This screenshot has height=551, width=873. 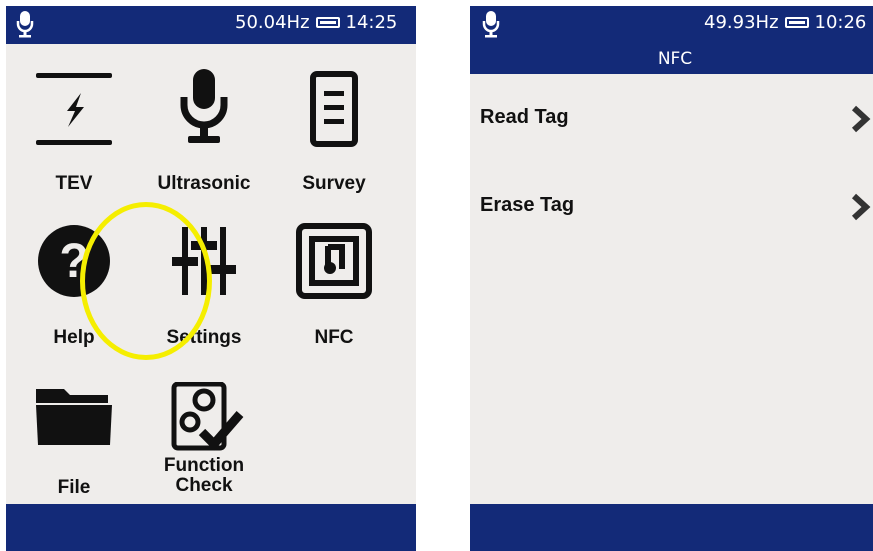 What do you see at coordinates (527, 205) in the screenshot?
I see `menu-item-label: Erase Tag` at bounding box center [527, 205].